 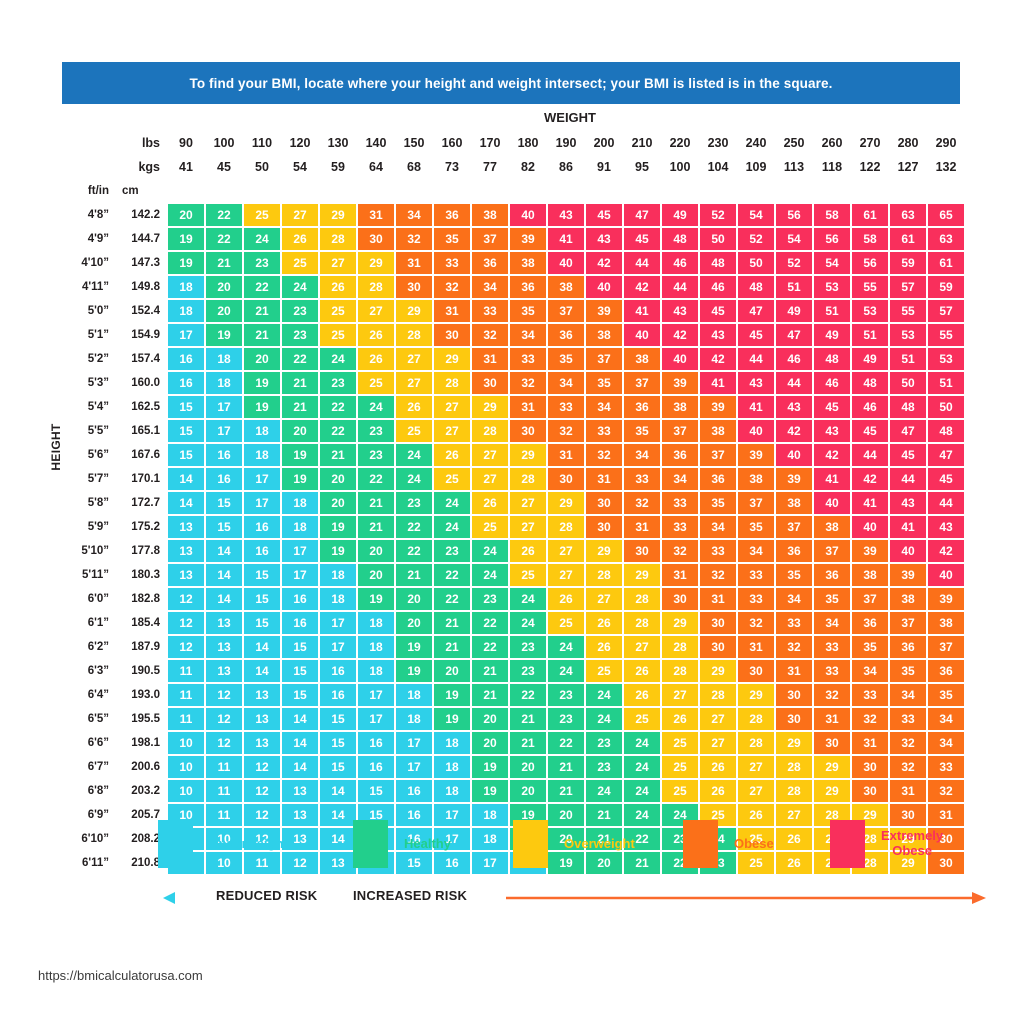 I want to click on bmi-cell: 13, so click(x=186, y=527).